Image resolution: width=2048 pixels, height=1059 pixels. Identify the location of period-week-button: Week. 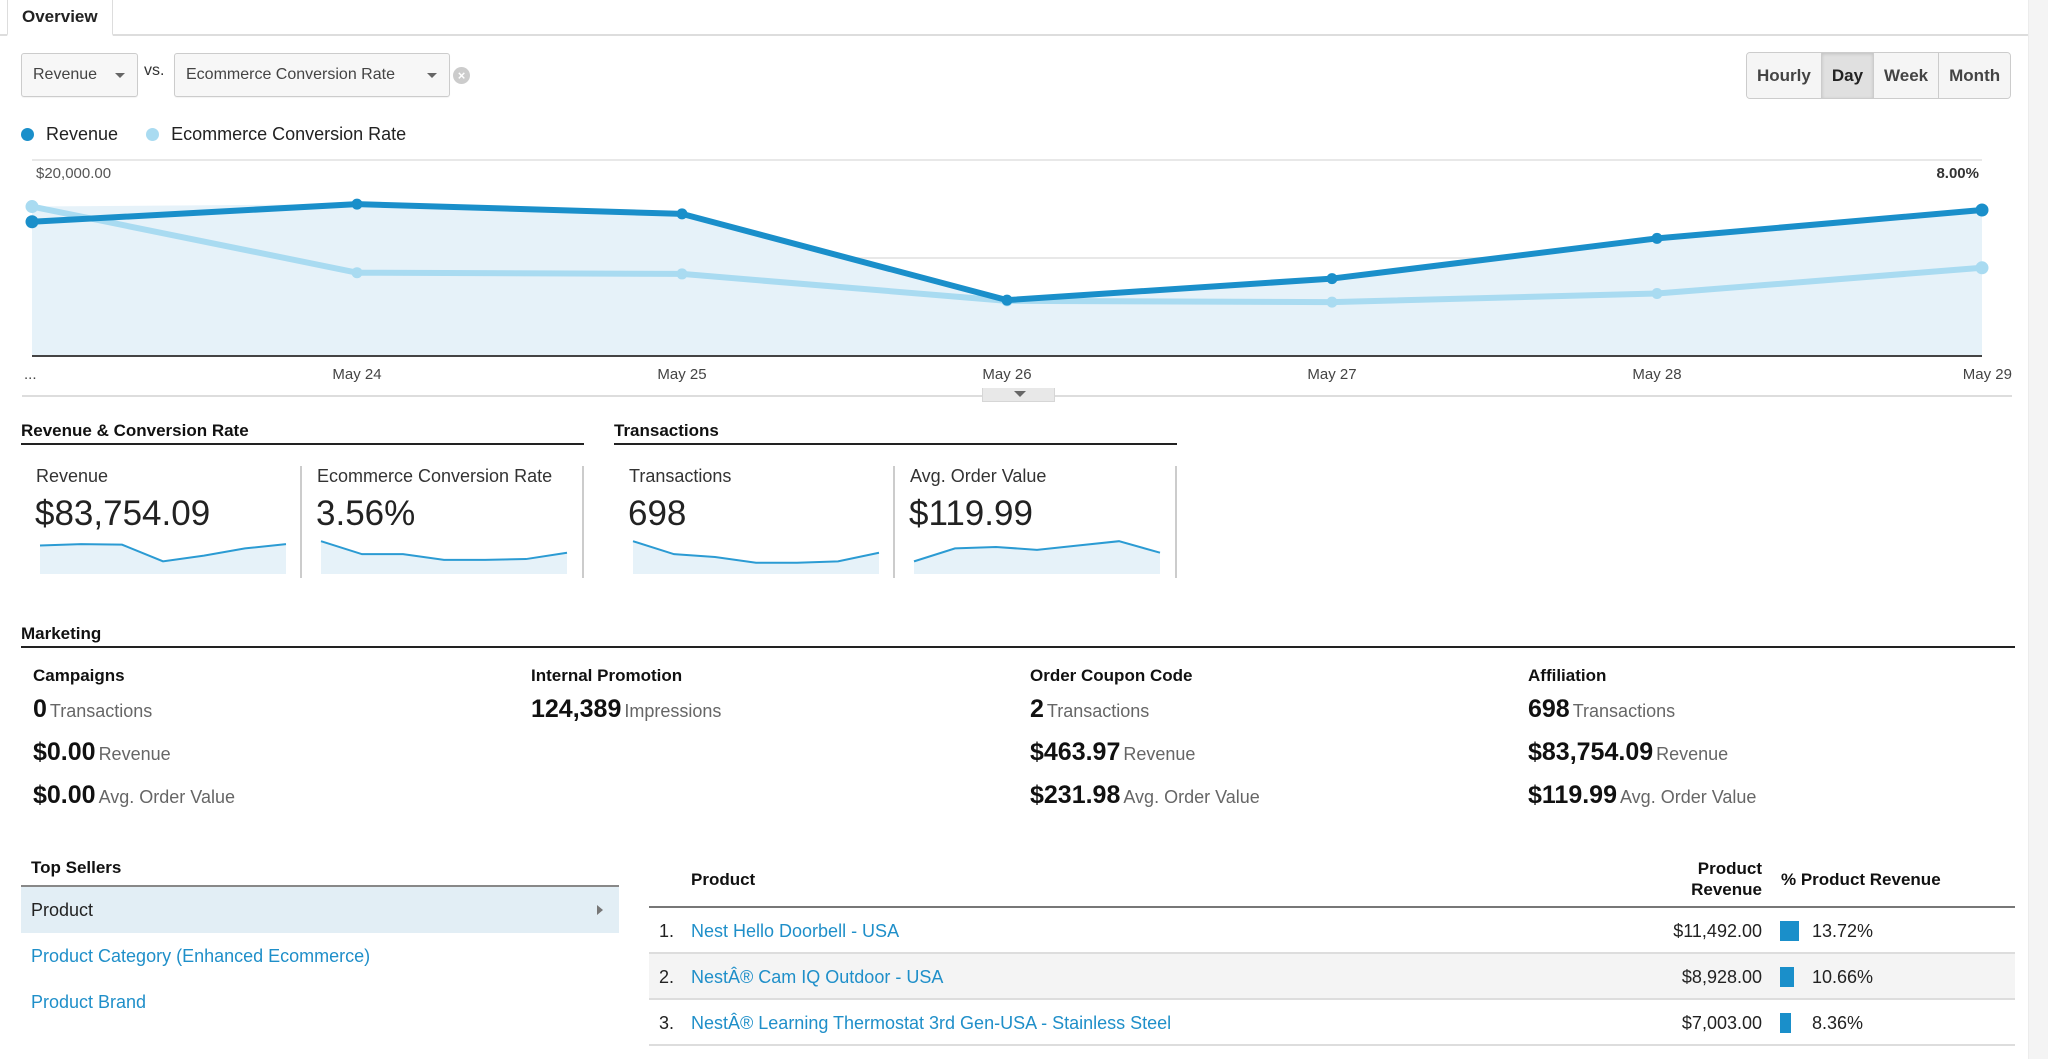
(1907, 75).